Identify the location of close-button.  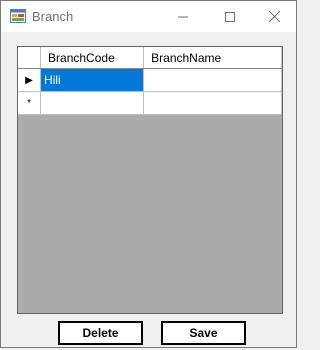
(274, 16).